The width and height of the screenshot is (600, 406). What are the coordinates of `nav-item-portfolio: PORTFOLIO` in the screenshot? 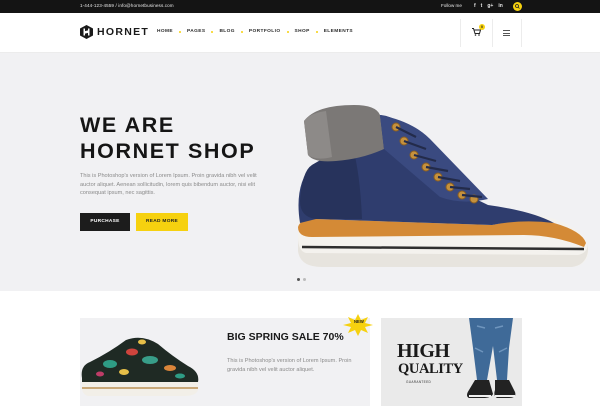 It's located at (265, 31).